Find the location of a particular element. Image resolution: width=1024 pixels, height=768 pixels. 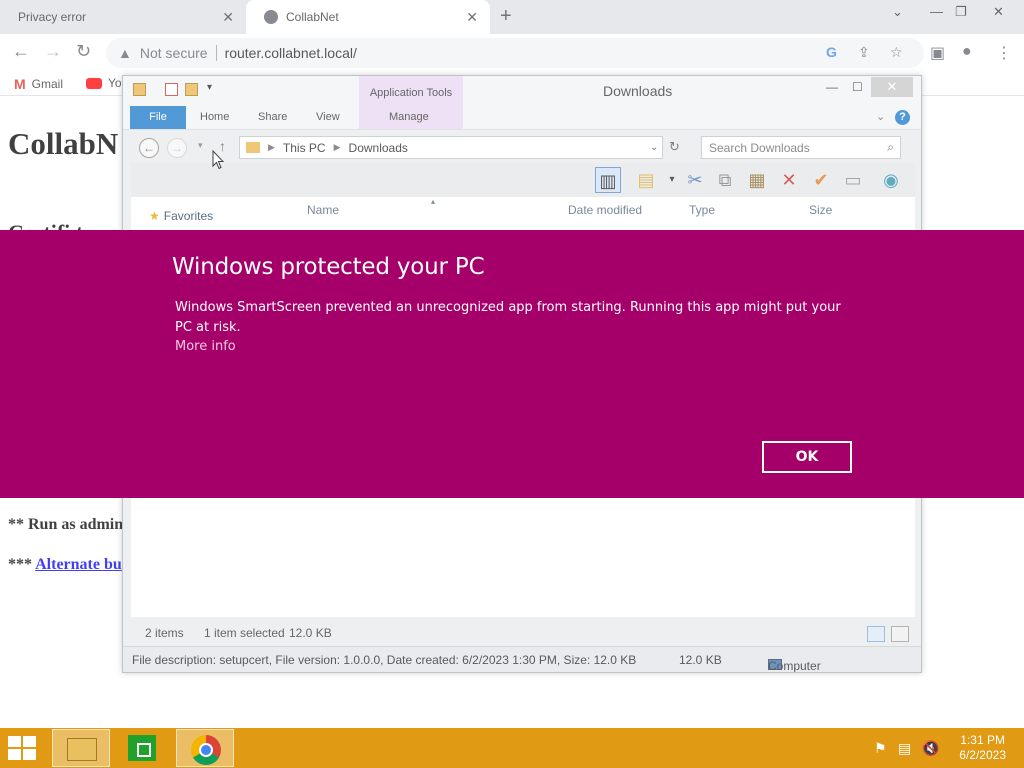

taskbar: ⚑ ▤ 🔇 1:31 PM 6/2/2023 is located at coordinates (512, 748).